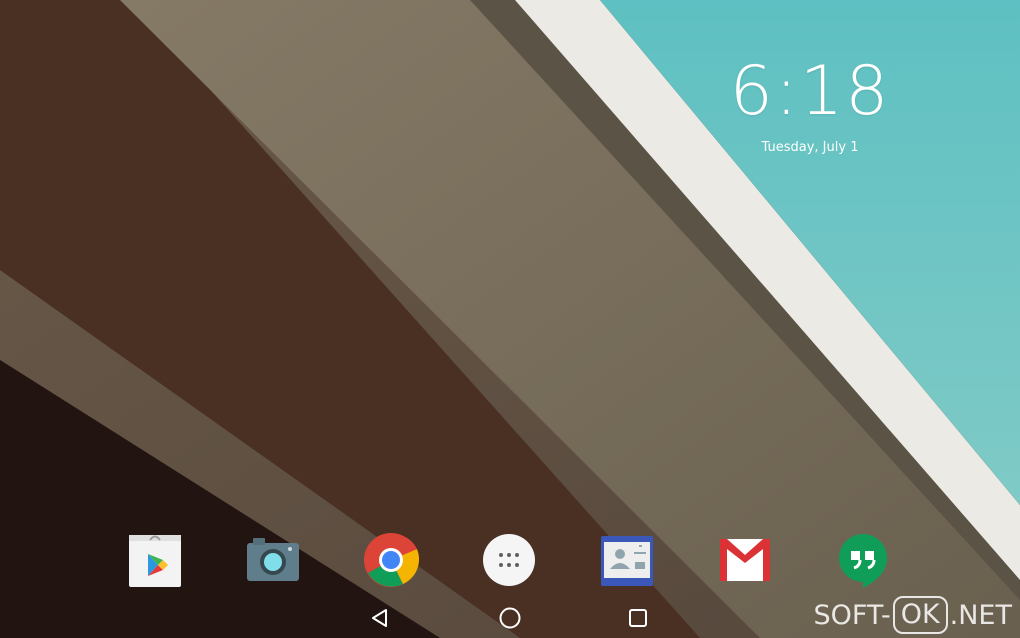 This screenshot has width=1020, height=638. I want to click on watermark-text-prefix: SOFT-, so click(852, 615).